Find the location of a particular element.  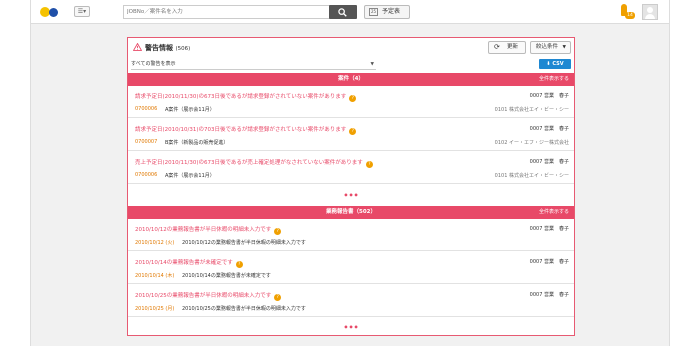

warning-filter-value: すべての警告を表示 is located at coordinates (153, 64).